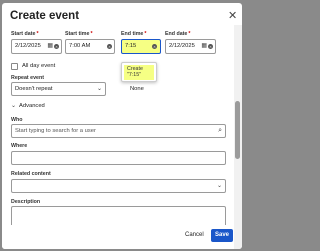 Image resolution: width=320 pixels, height=251 pixels. Describe the element at coordinates (19, 146) in the screenshot. I see `where-label: Where` at that location.